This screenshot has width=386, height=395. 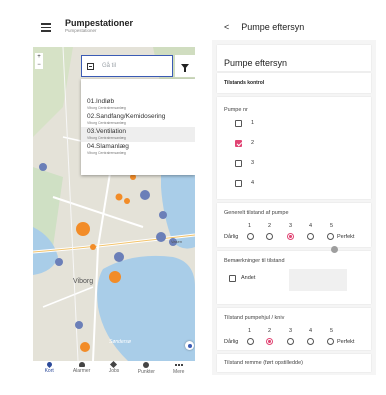 I want to click on map-label-city: Viborg, so click(x=83, y=281).